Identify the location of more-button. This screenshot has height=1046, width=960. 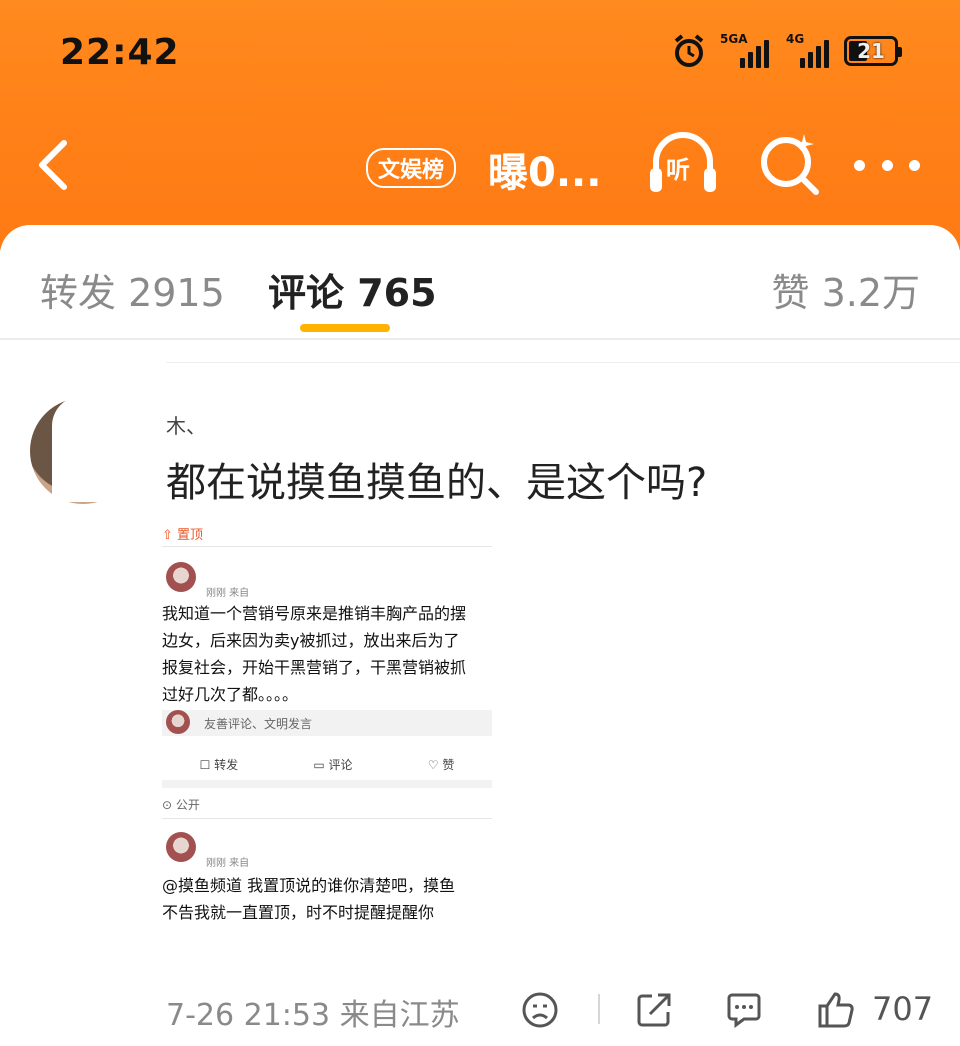
(887, 165).